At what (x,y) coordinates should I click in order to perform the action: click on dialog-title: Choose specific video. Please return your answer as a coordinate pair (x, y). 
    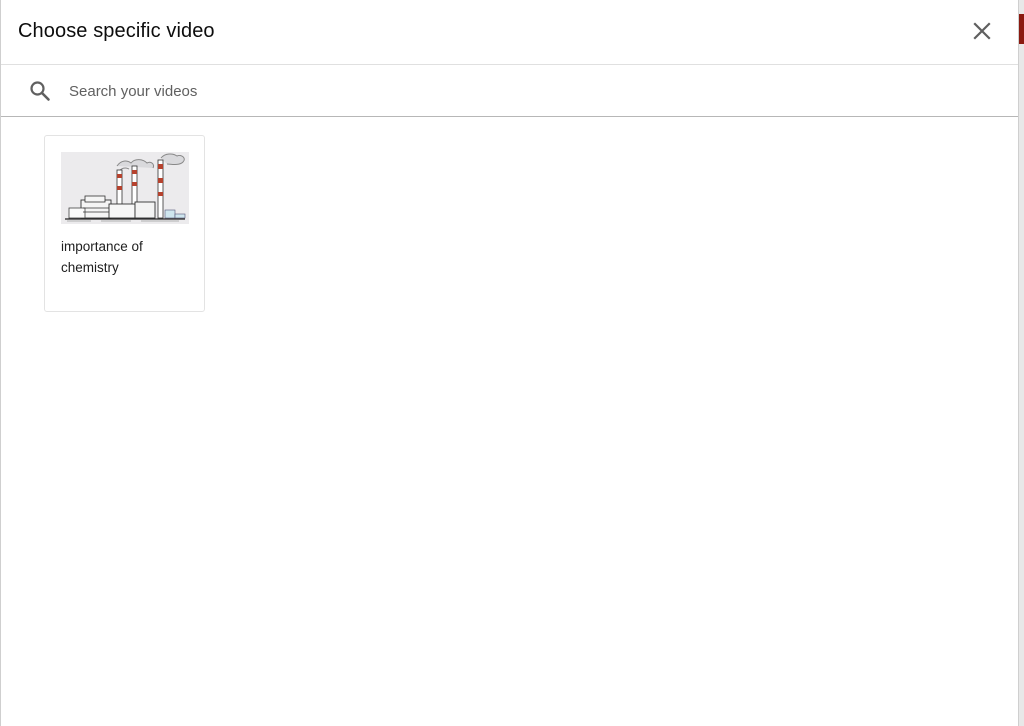
    Looking at the image, I should click on (116, 31).